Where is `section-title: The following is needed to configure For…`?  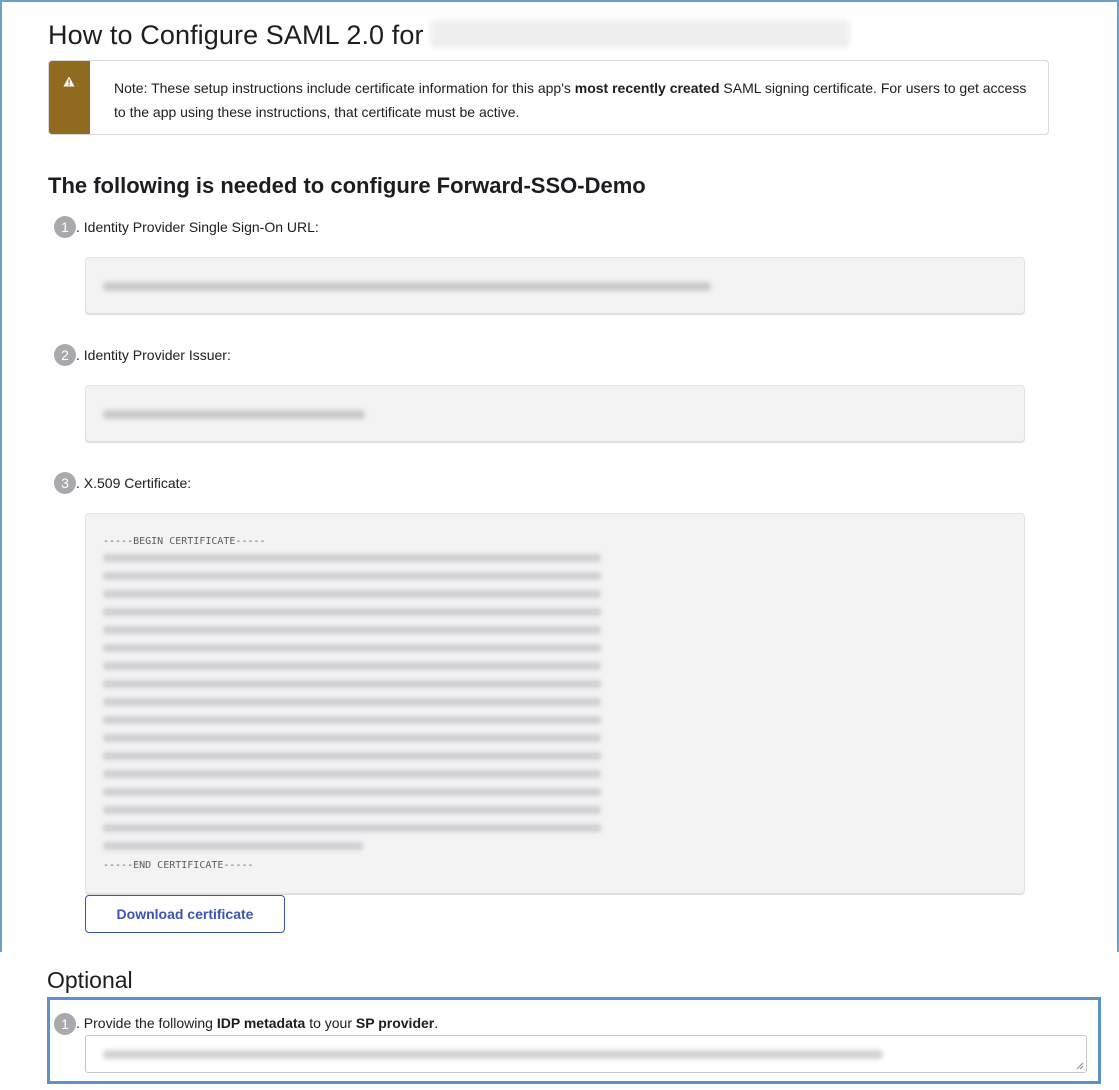 section-title: The following is needed to configure For… is located at coordinates (347, 185).